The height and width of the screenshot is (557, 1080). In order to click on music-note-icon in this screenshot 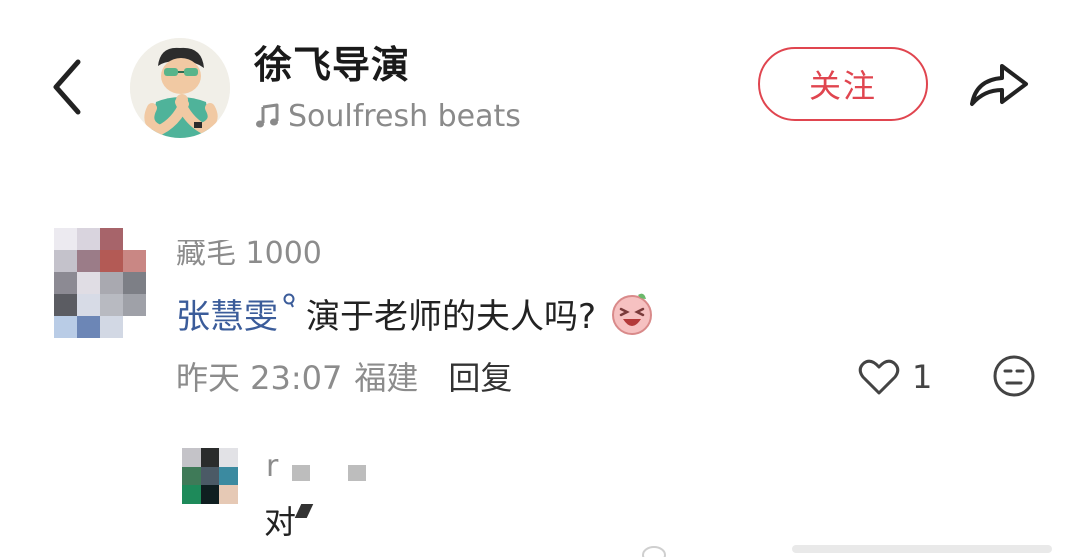, I will do `click(267, 115)`.